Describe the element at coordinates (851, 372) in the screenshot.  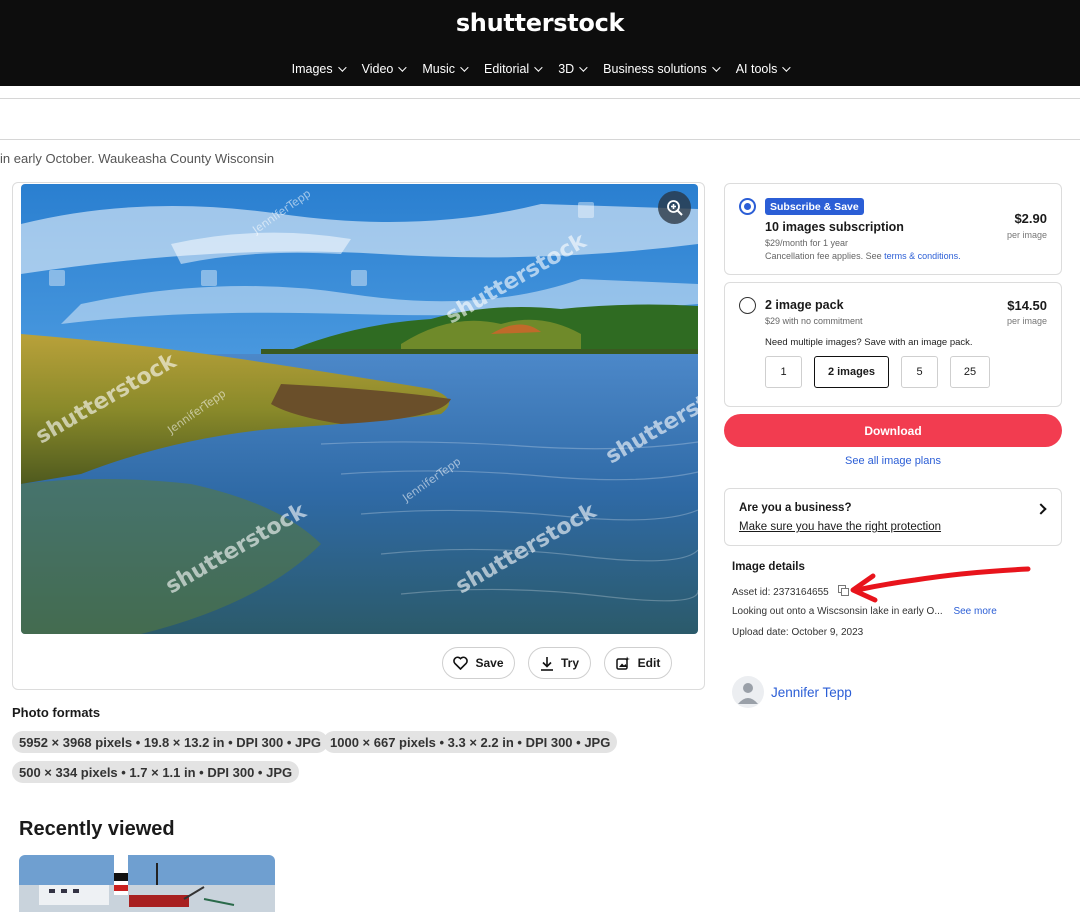
I see `quantity-option-2: 2 images` at that location.